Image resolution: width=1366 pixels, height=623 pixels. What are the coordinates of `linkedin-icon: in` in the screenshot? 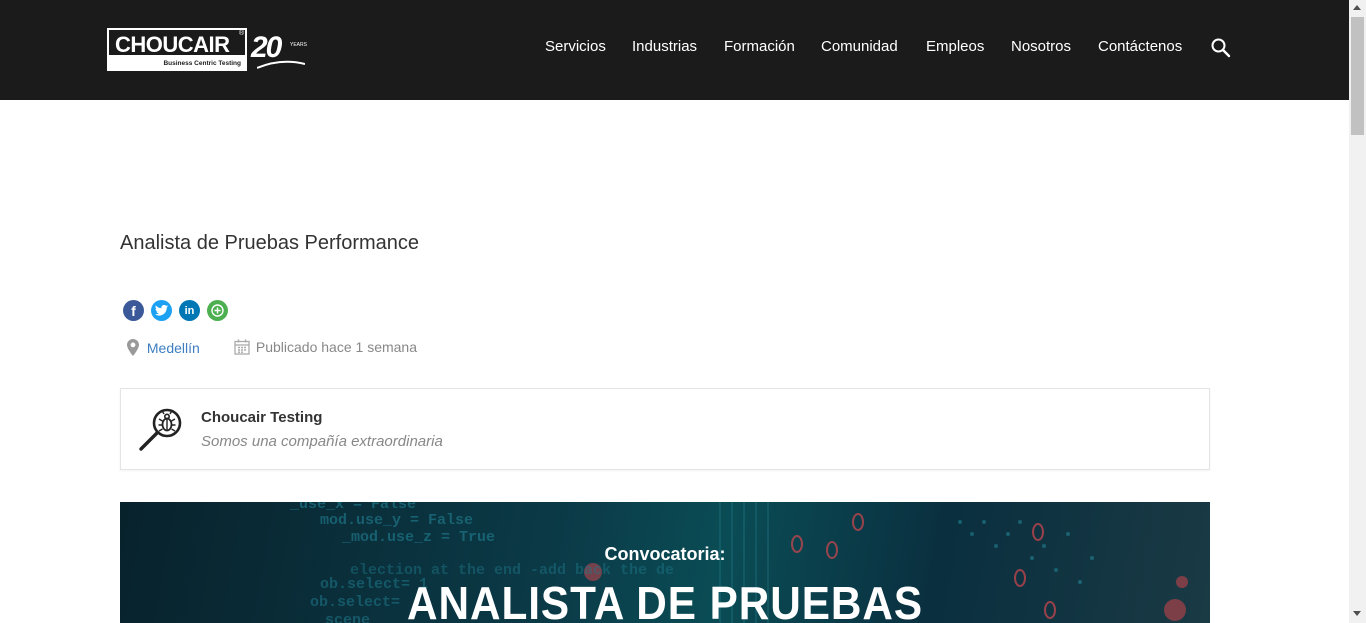 It's located at (189, 310).